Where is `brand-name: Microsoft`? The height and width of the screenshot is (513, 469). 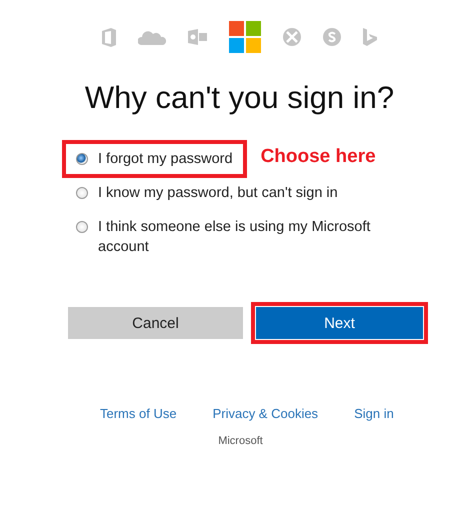
brand-name: Microsoft is located at coordinates (240, 441).